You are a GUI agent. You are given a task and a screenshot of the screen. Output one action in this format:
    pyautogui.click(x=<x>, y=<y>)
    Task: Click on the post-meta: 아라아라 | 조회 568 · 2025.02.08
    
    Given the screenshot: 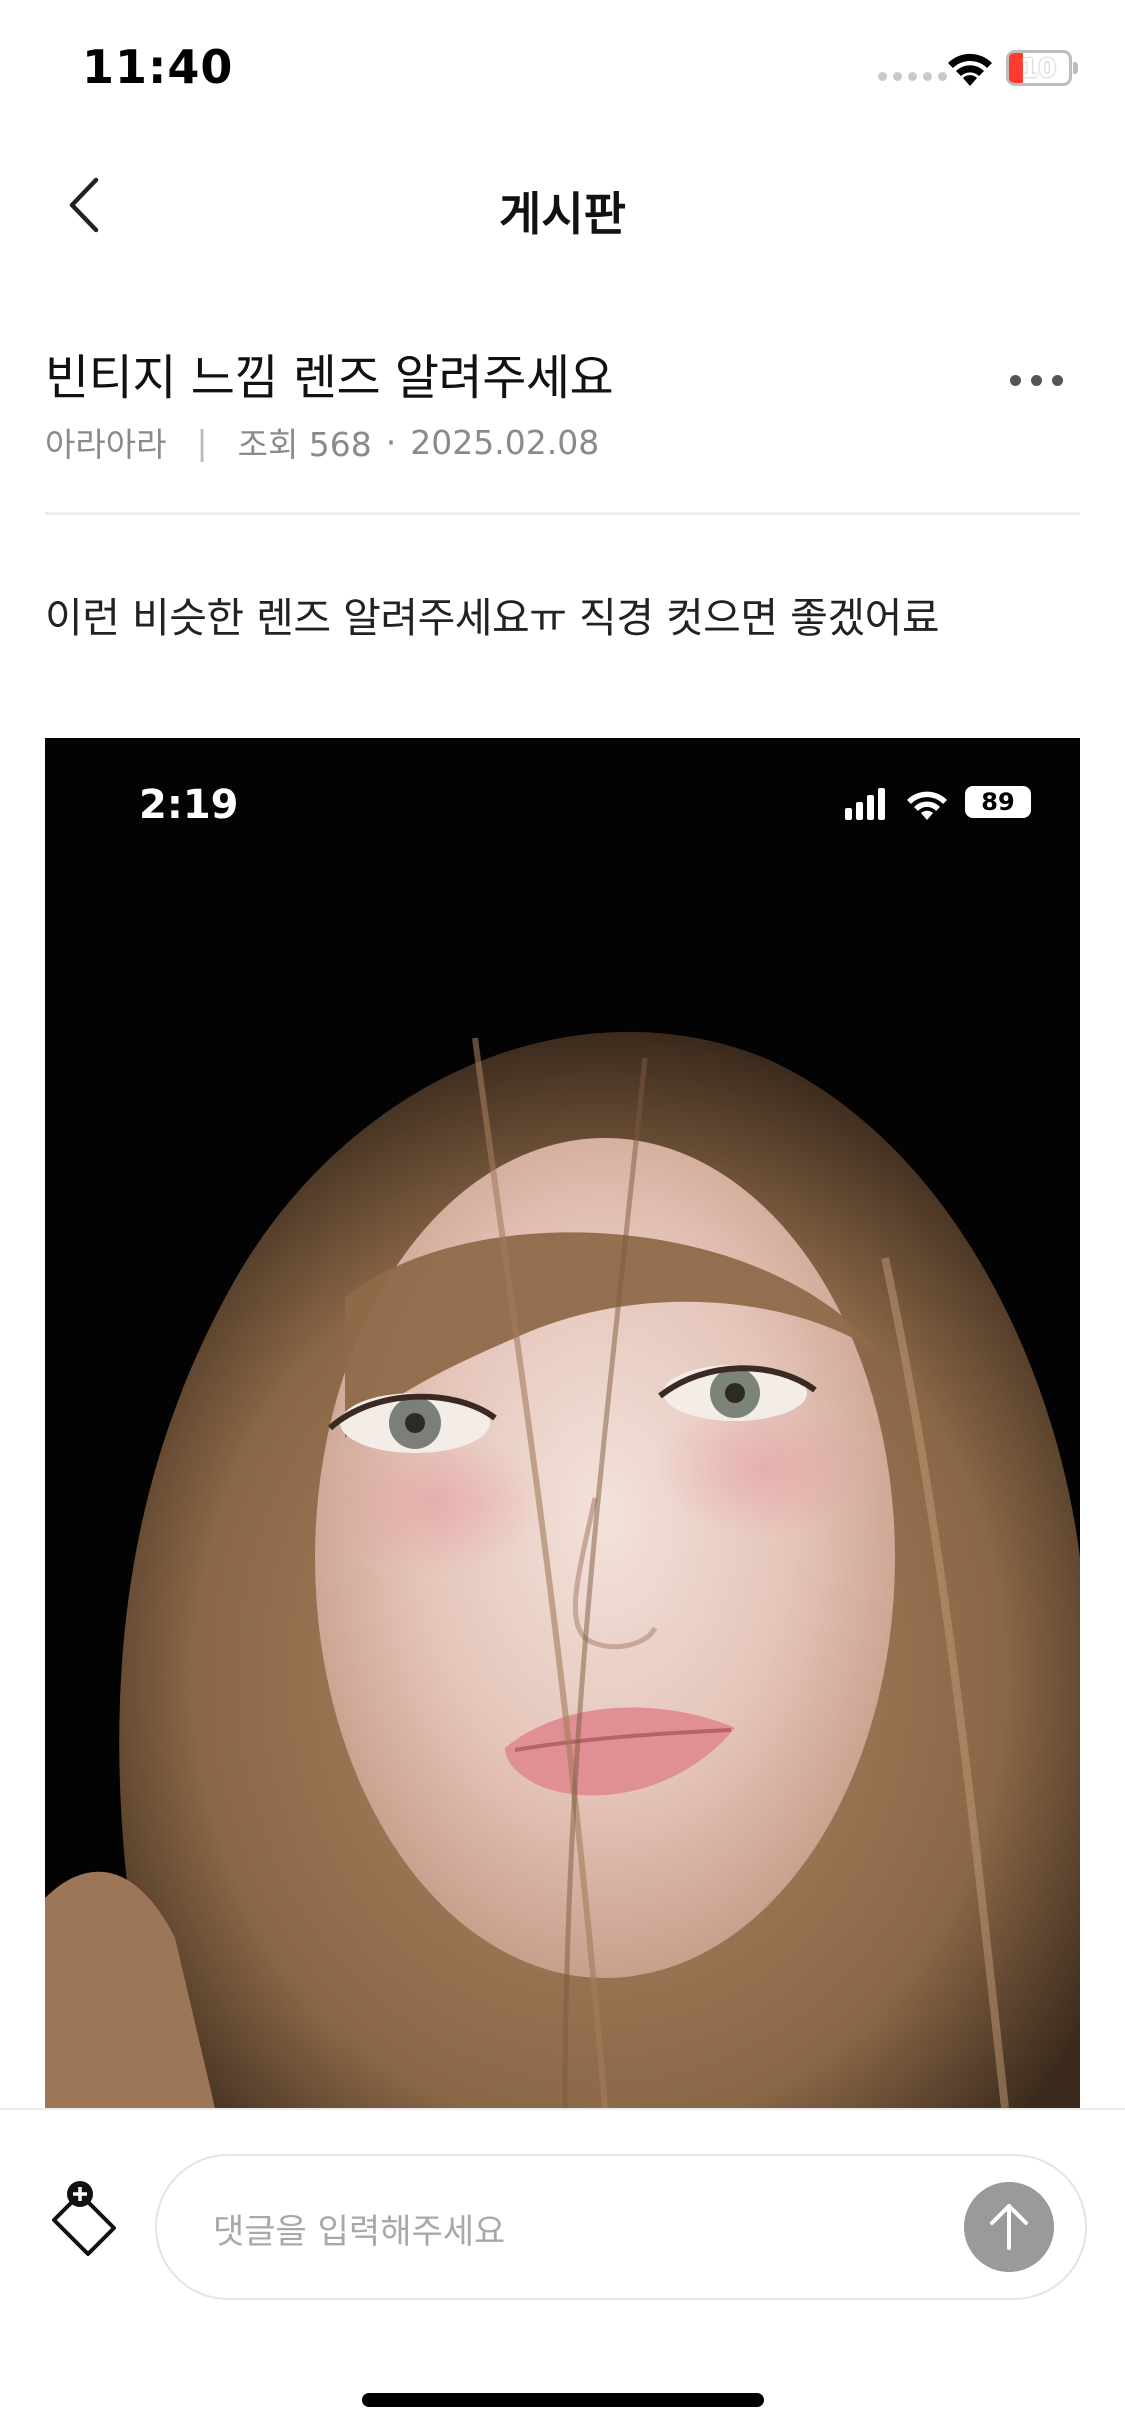 What is the action you would take?
    pyautogui.click(x=322, y=442)
    